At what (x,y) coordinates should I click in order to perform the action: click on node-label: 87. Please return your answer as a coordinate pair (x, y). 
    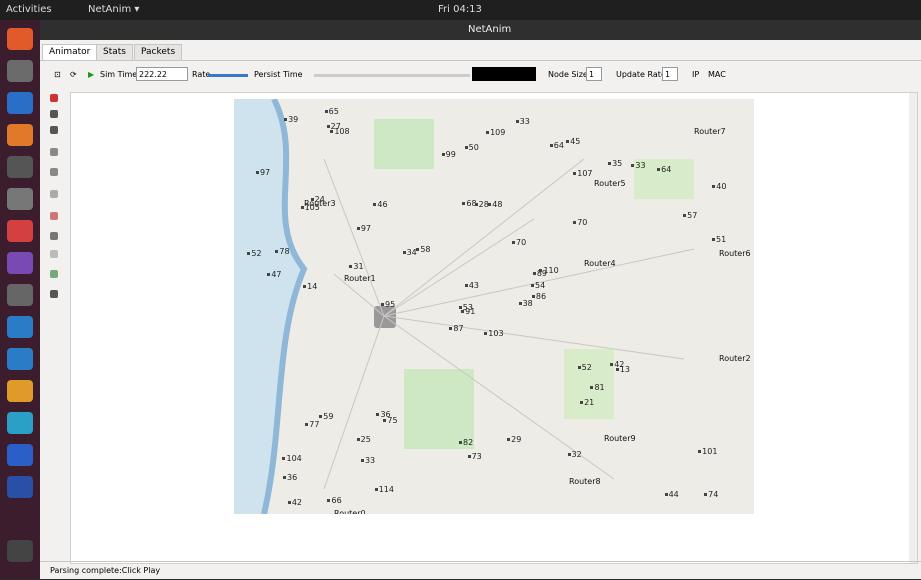
    Looking at the image, I should click on (456, 328).